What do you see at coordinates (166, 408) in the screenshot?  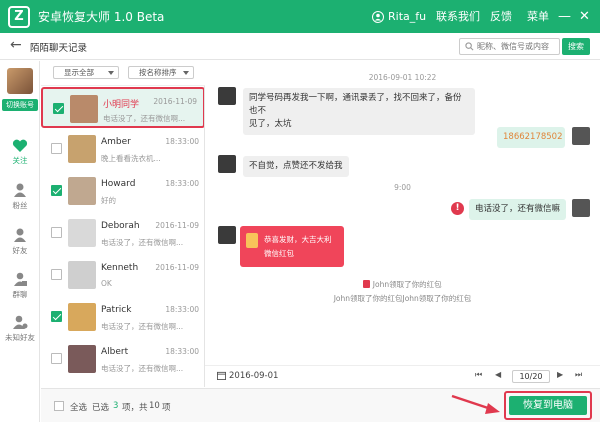 I see `selected-suffix: 项` at bounding box center [166, 408].